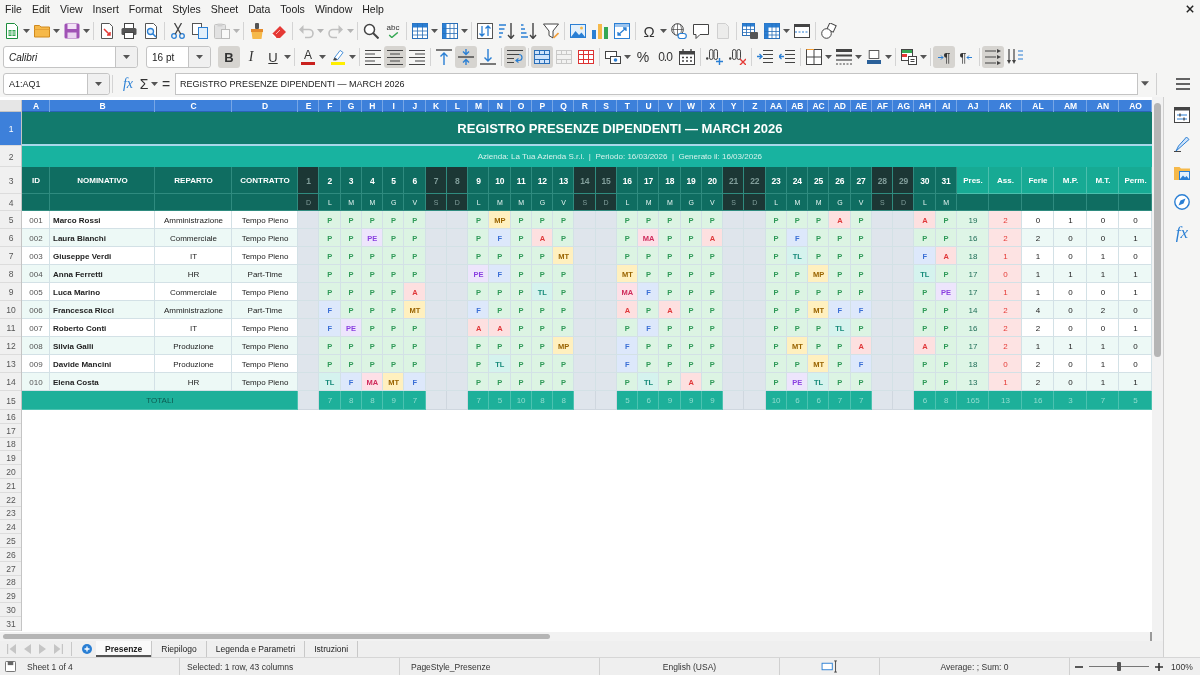 This screenshot has height=675, width=1200. I want to click on printer-icon, so click(129, 31).